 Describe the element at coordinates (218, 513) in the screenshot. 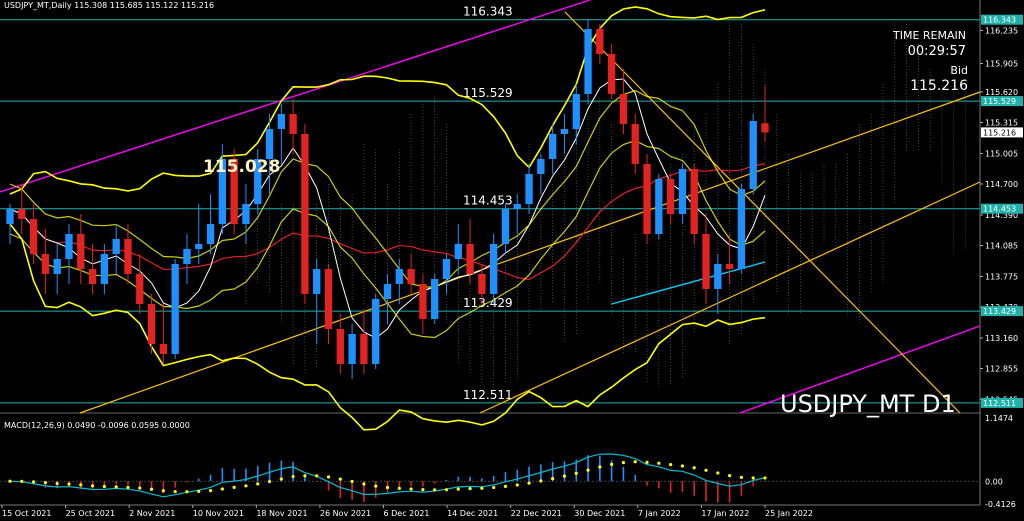

I see `date-label: 10 Nov 2021` at that location.